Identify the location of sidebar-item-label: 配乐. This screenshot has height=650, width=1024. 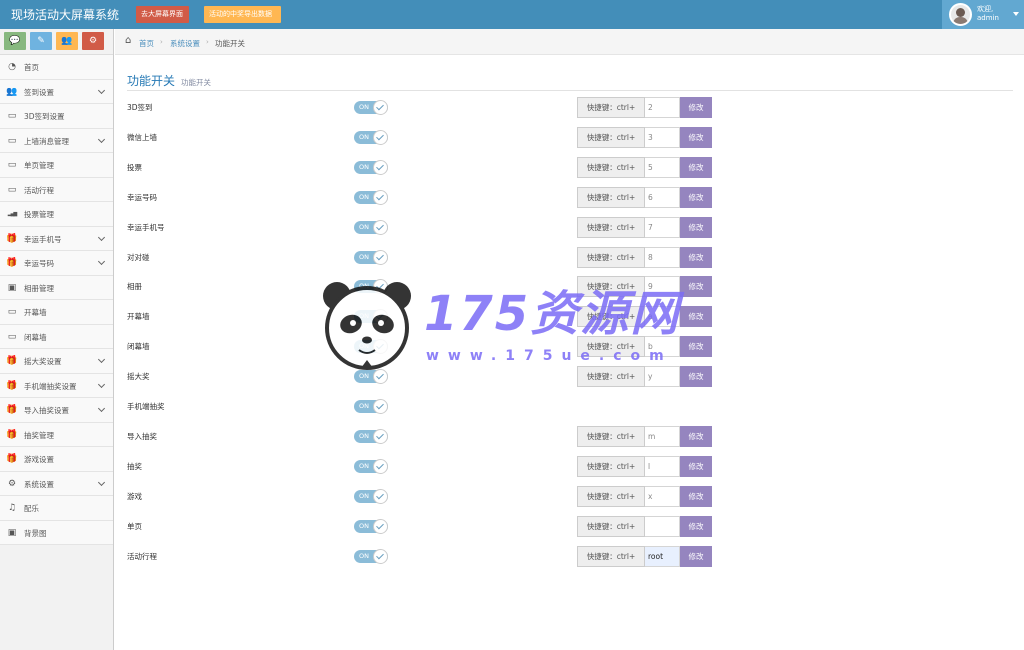
(31, 508).